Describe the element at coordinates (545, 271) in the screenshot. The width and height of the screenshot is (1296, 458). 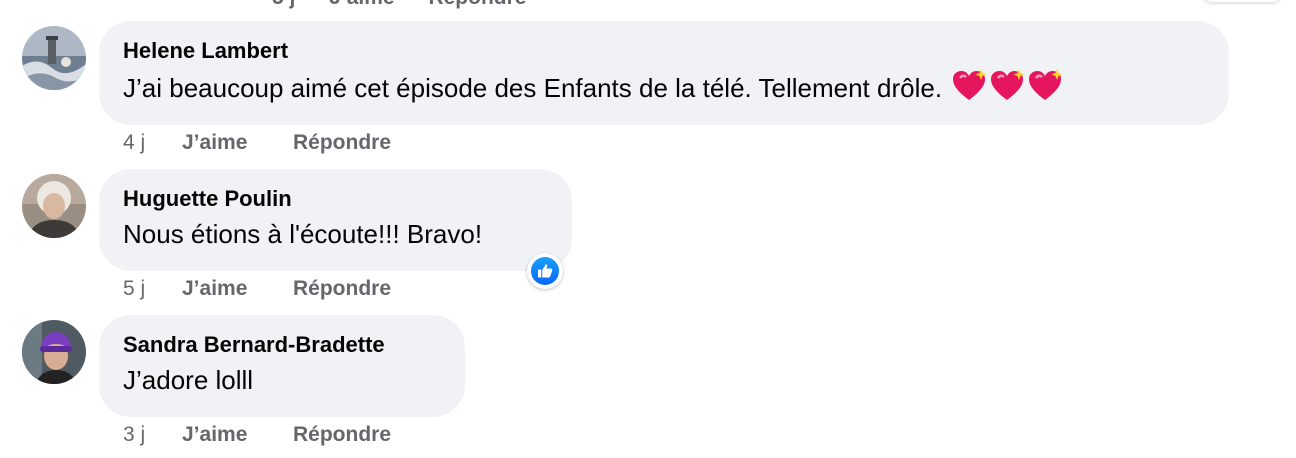
I see `like-reaction-badge` at that location.